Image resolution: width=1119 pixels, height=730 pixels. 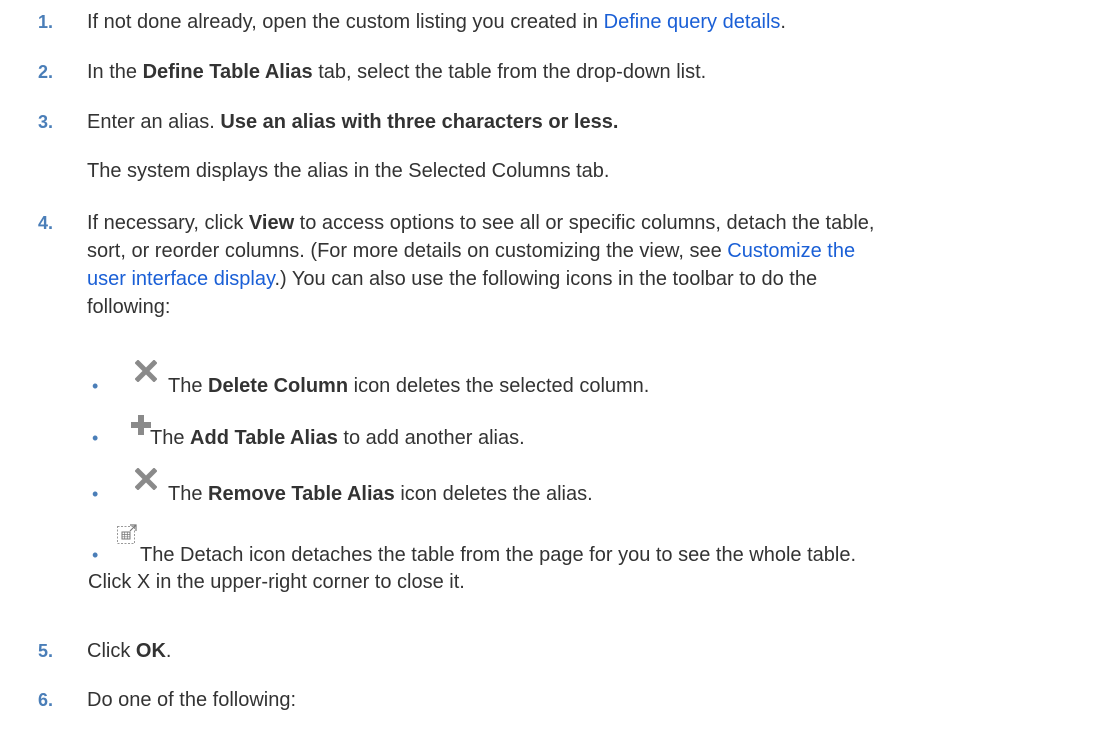 What do you see at coordinates (192, 700) in the screenshot?
I see `step-text: Do one of the following:` at bounding box center [192, 700].